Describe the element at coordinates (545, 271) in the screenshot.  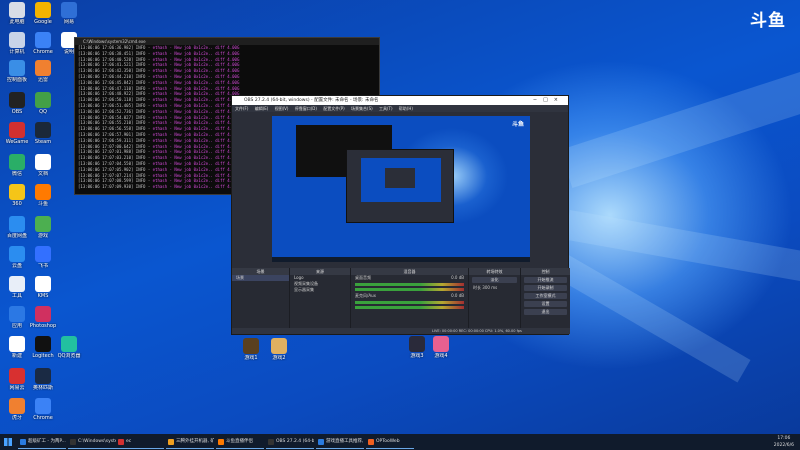
I see `controls-header: 控制` at that location.